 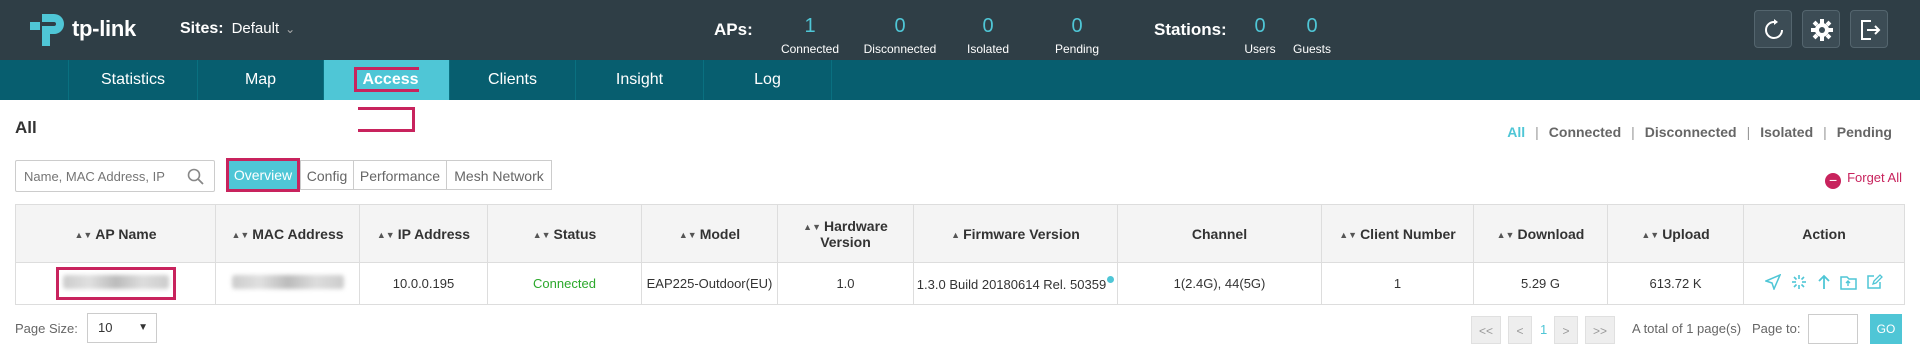 I want to click on logout-button, so click(x=1869, y=29).